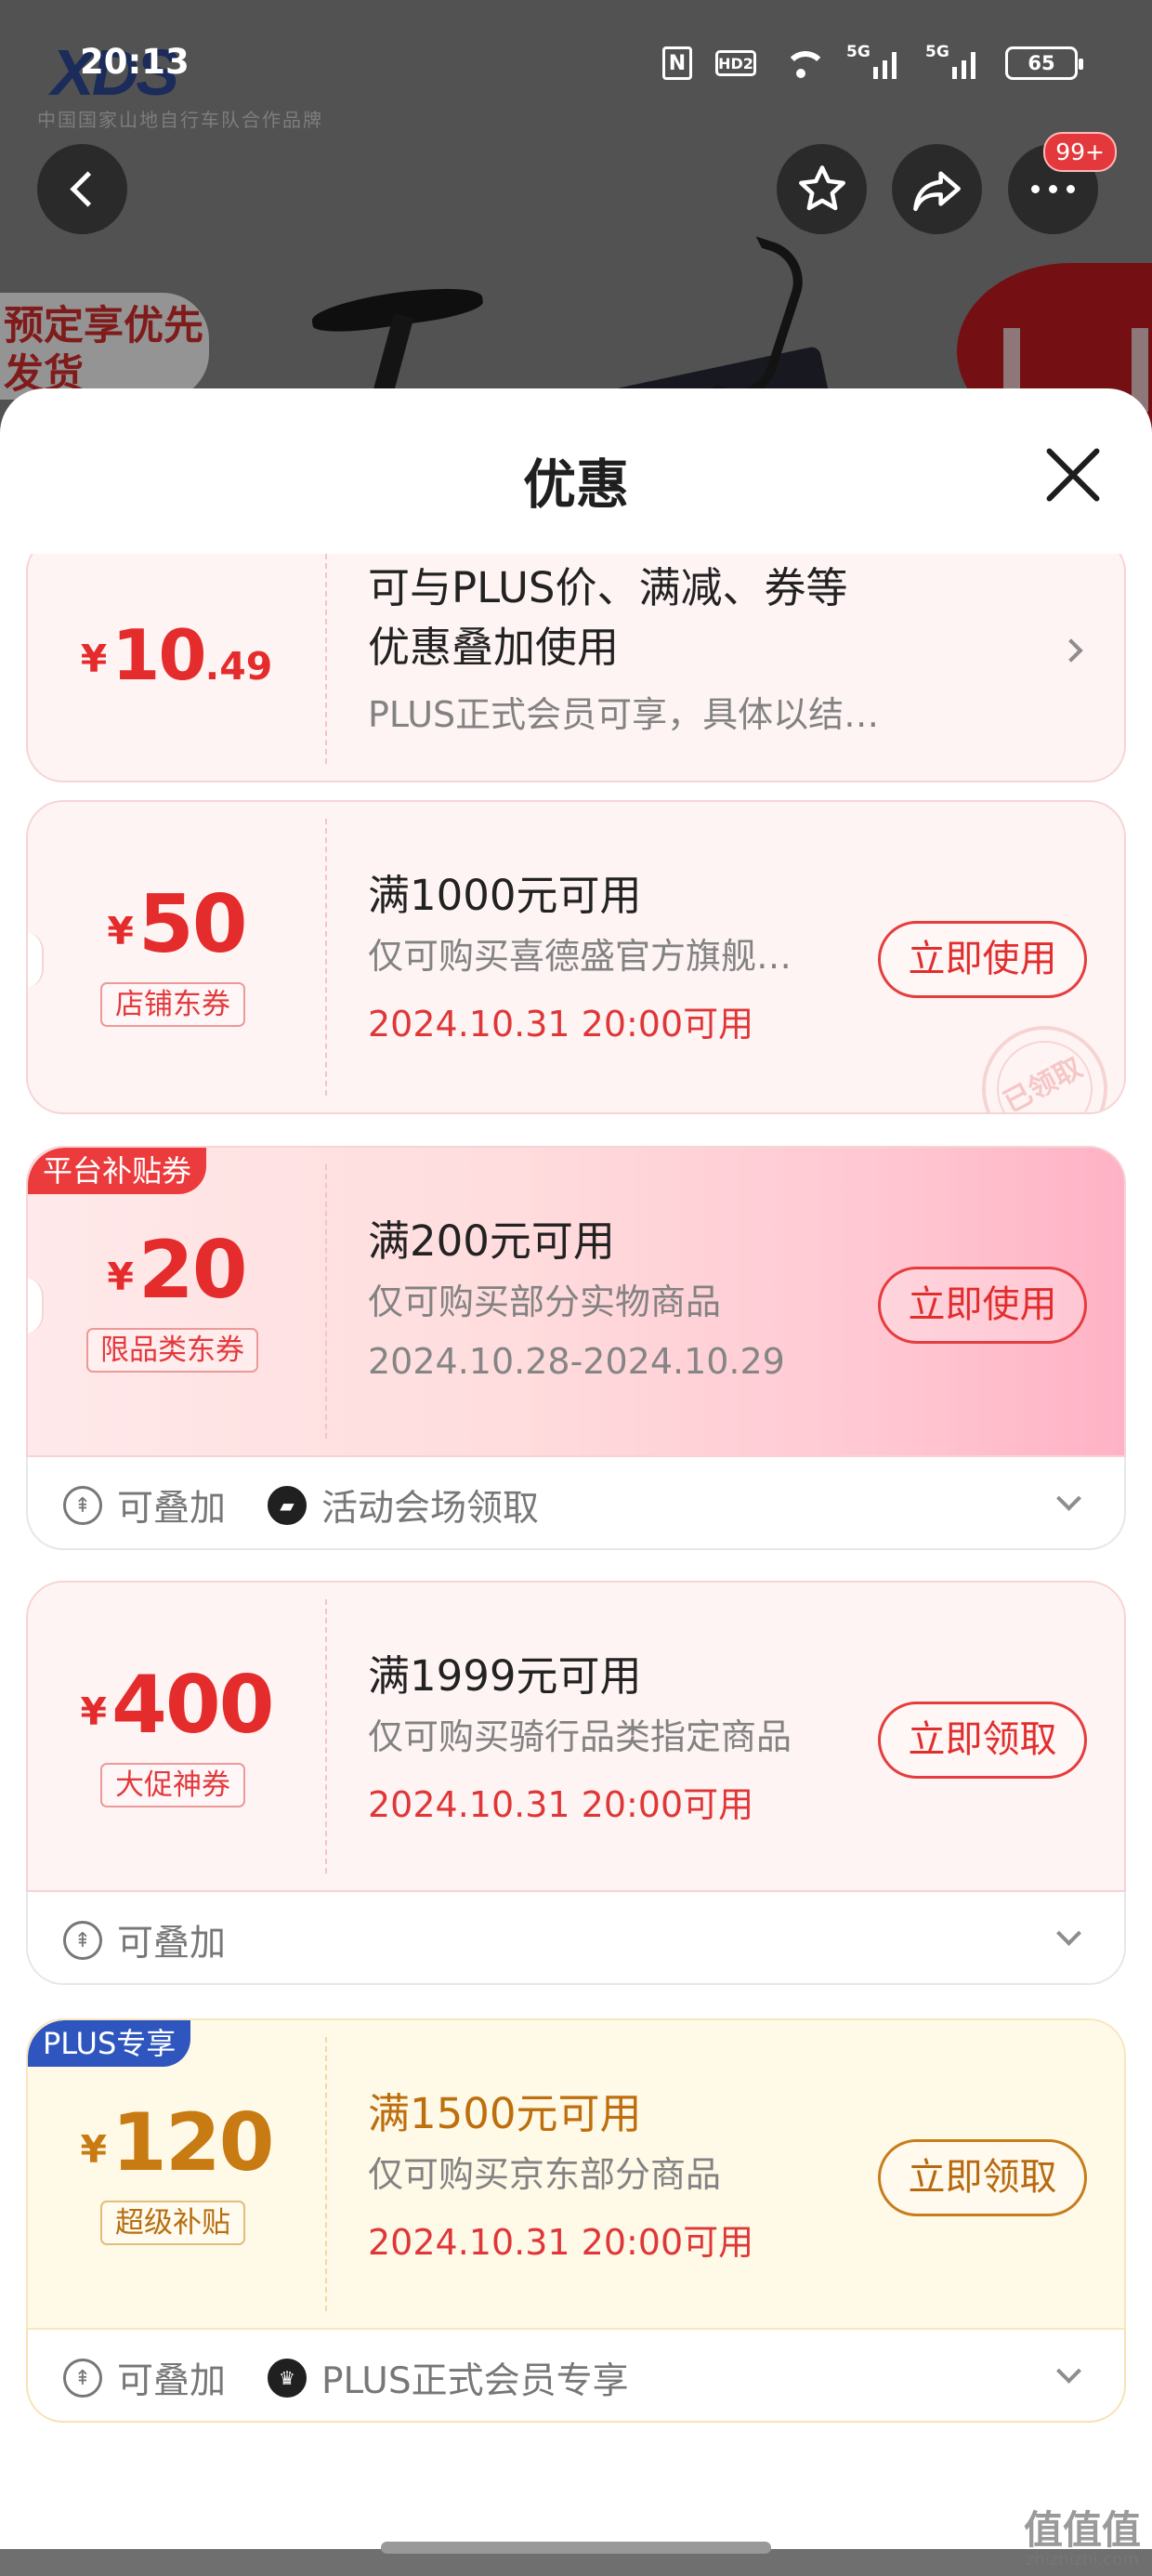  Describe the element at coordinates (608, 587) in the screenshot. I see `coupon-title: 可与PLUS价、满减、券等` at that location.